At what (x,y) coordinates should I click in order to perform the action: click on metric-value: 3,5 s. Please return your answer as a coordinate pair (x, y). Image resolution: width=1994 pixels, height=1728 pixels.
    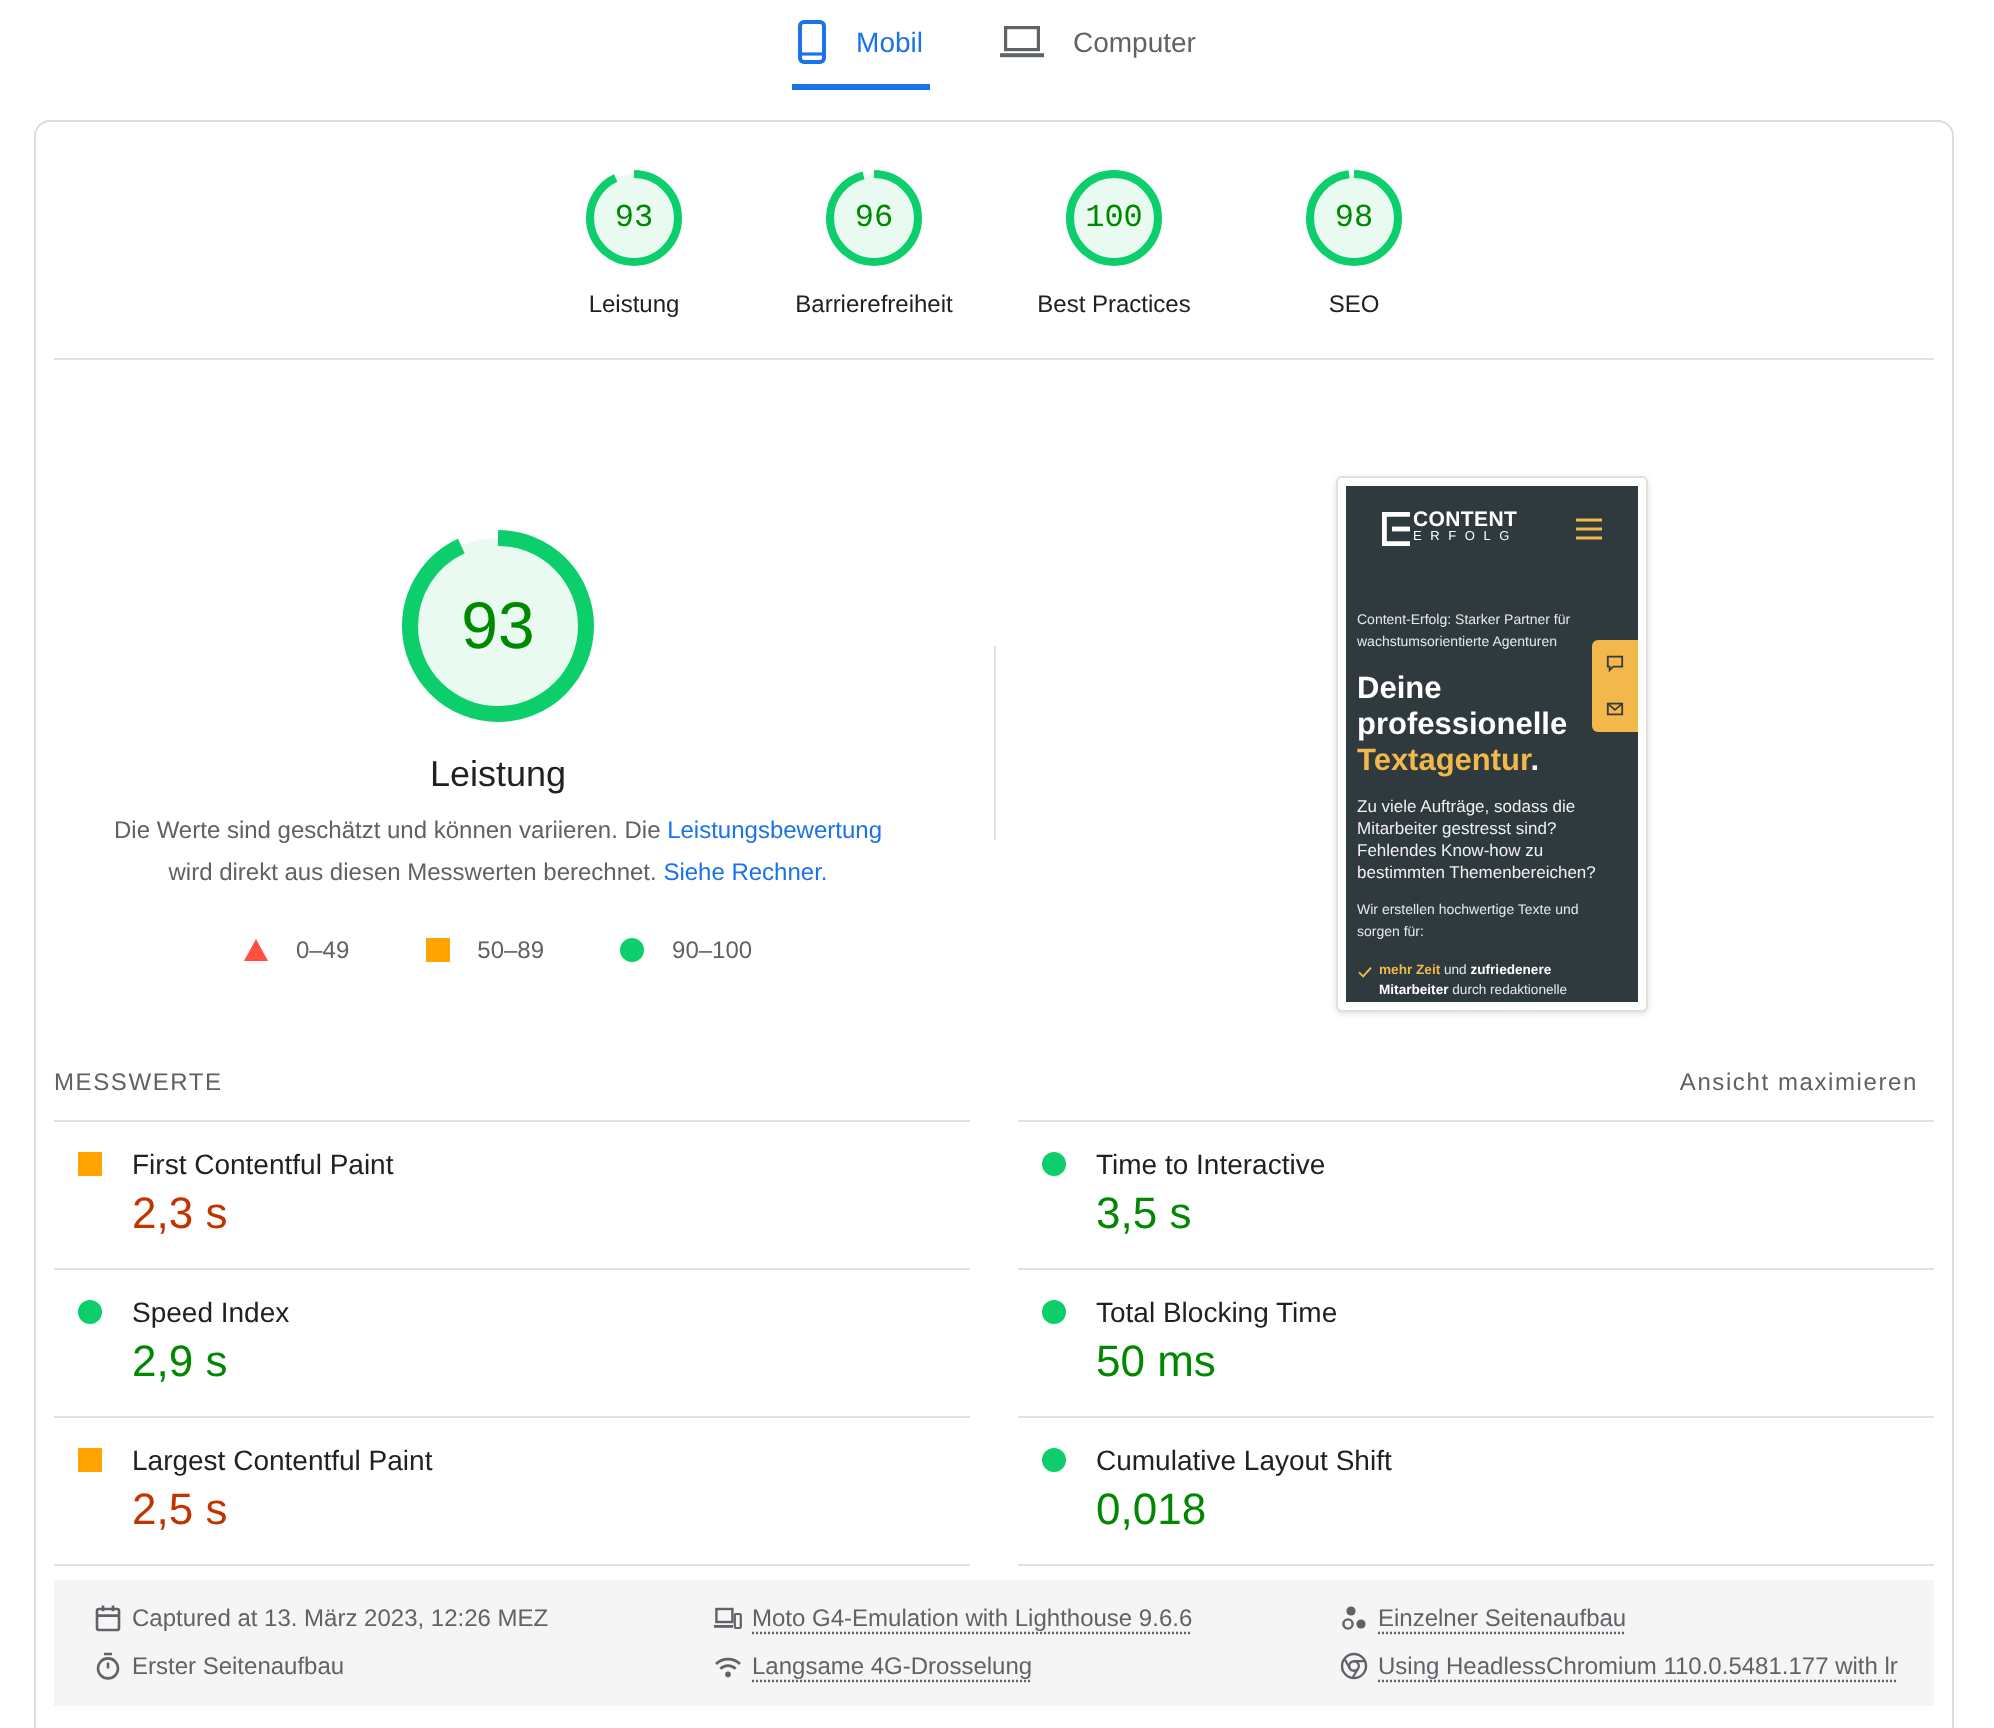
    Looking at the image, I should click on (1144, 1214).